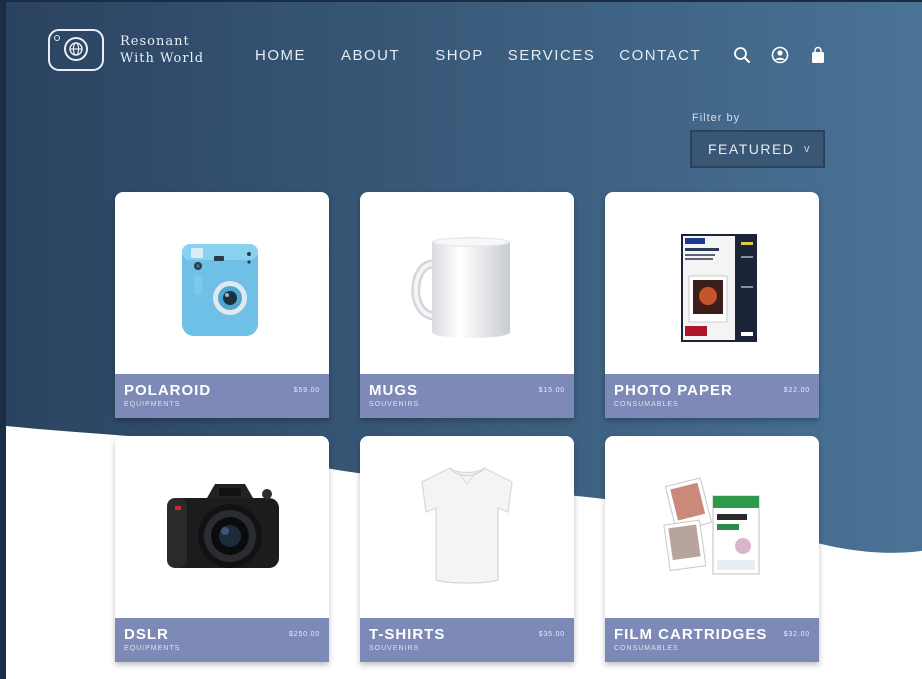 The height and width of the screenshot is (679, 922). What do you see at coordinates (807, 149) in the screenshot?
I see `chevron-down-icon: v` at bounding box center [807, 149].